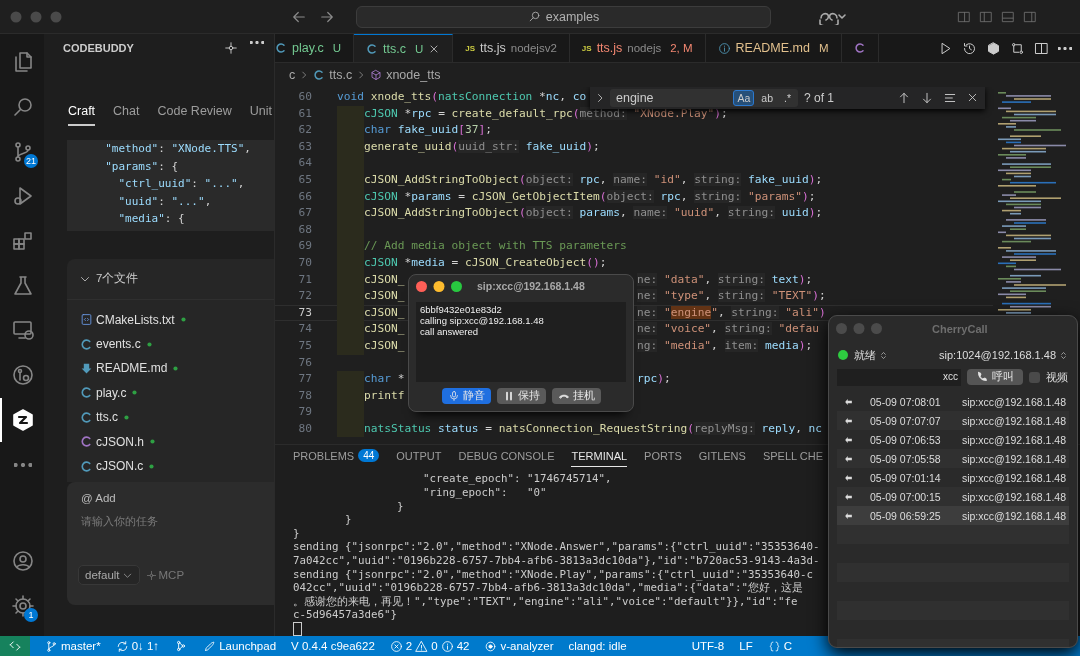  Describe the element at coordinates (779, 646) in the screenshot. I see `status-item: C` at that location.